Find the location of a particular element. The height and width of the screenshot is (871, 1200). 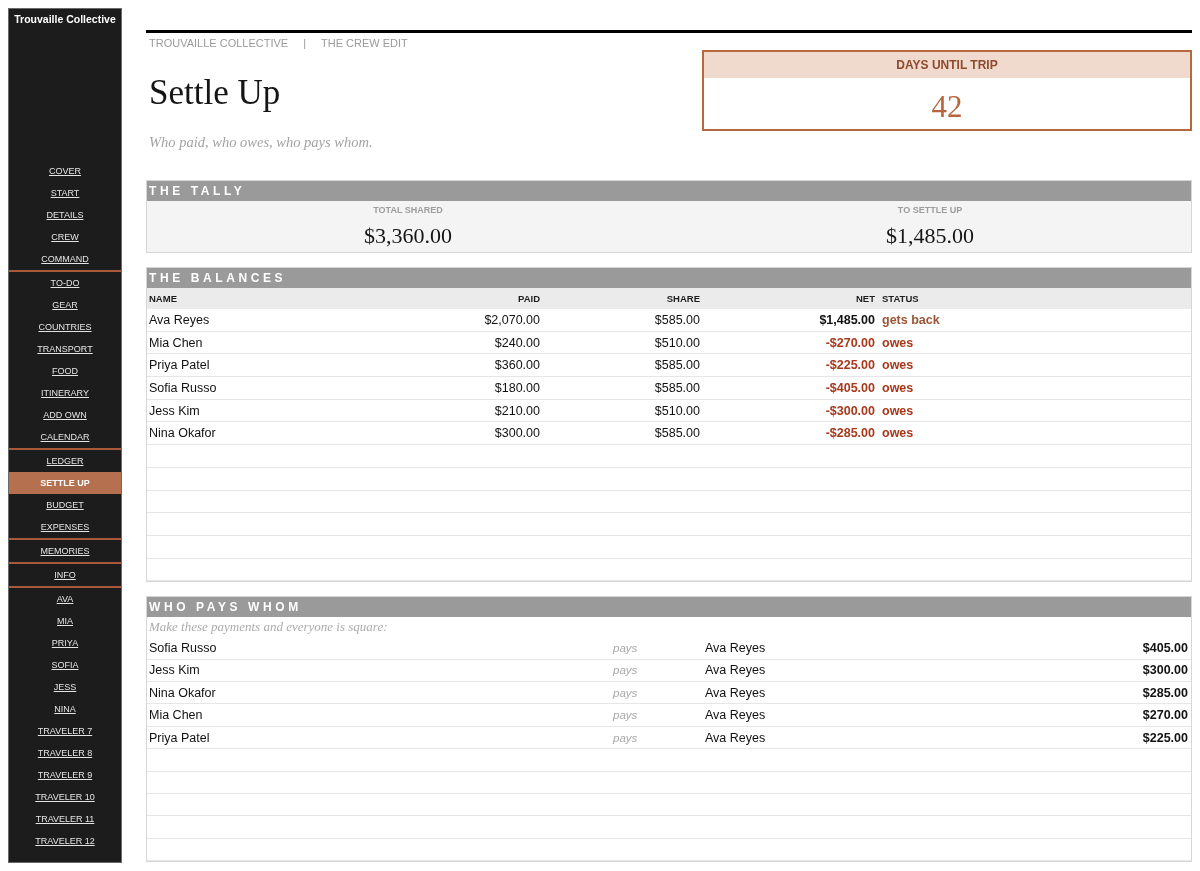

nav-link: JESS is located at coordinates (65, 687).